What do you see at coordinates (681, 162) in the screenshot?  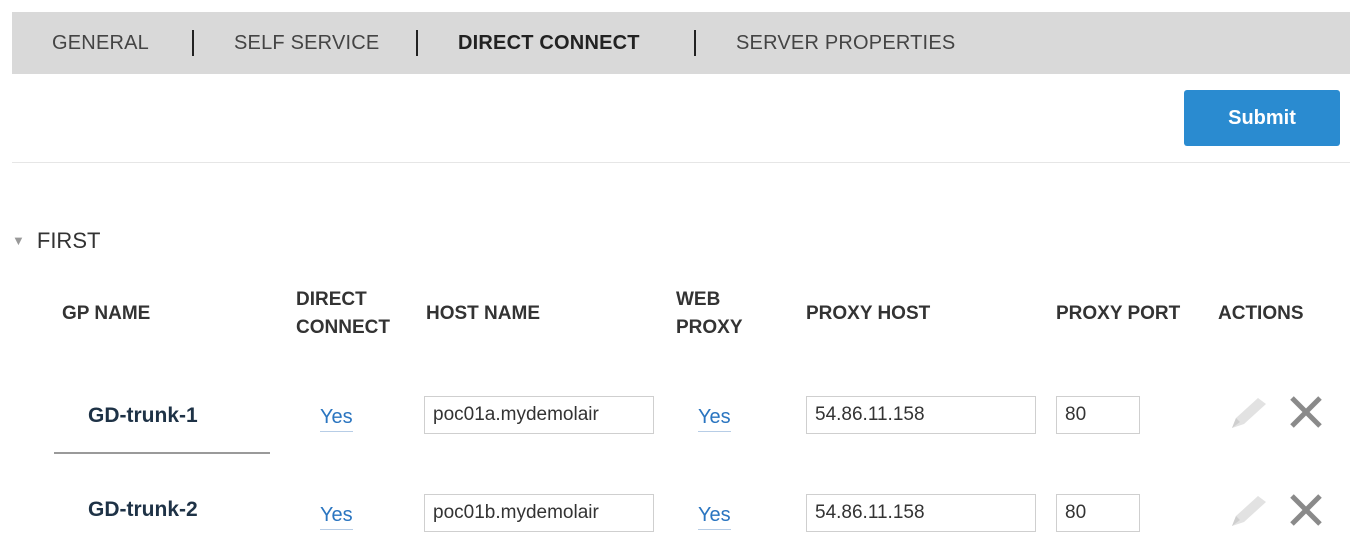 I see `divider` at bounding box center [681, 162].